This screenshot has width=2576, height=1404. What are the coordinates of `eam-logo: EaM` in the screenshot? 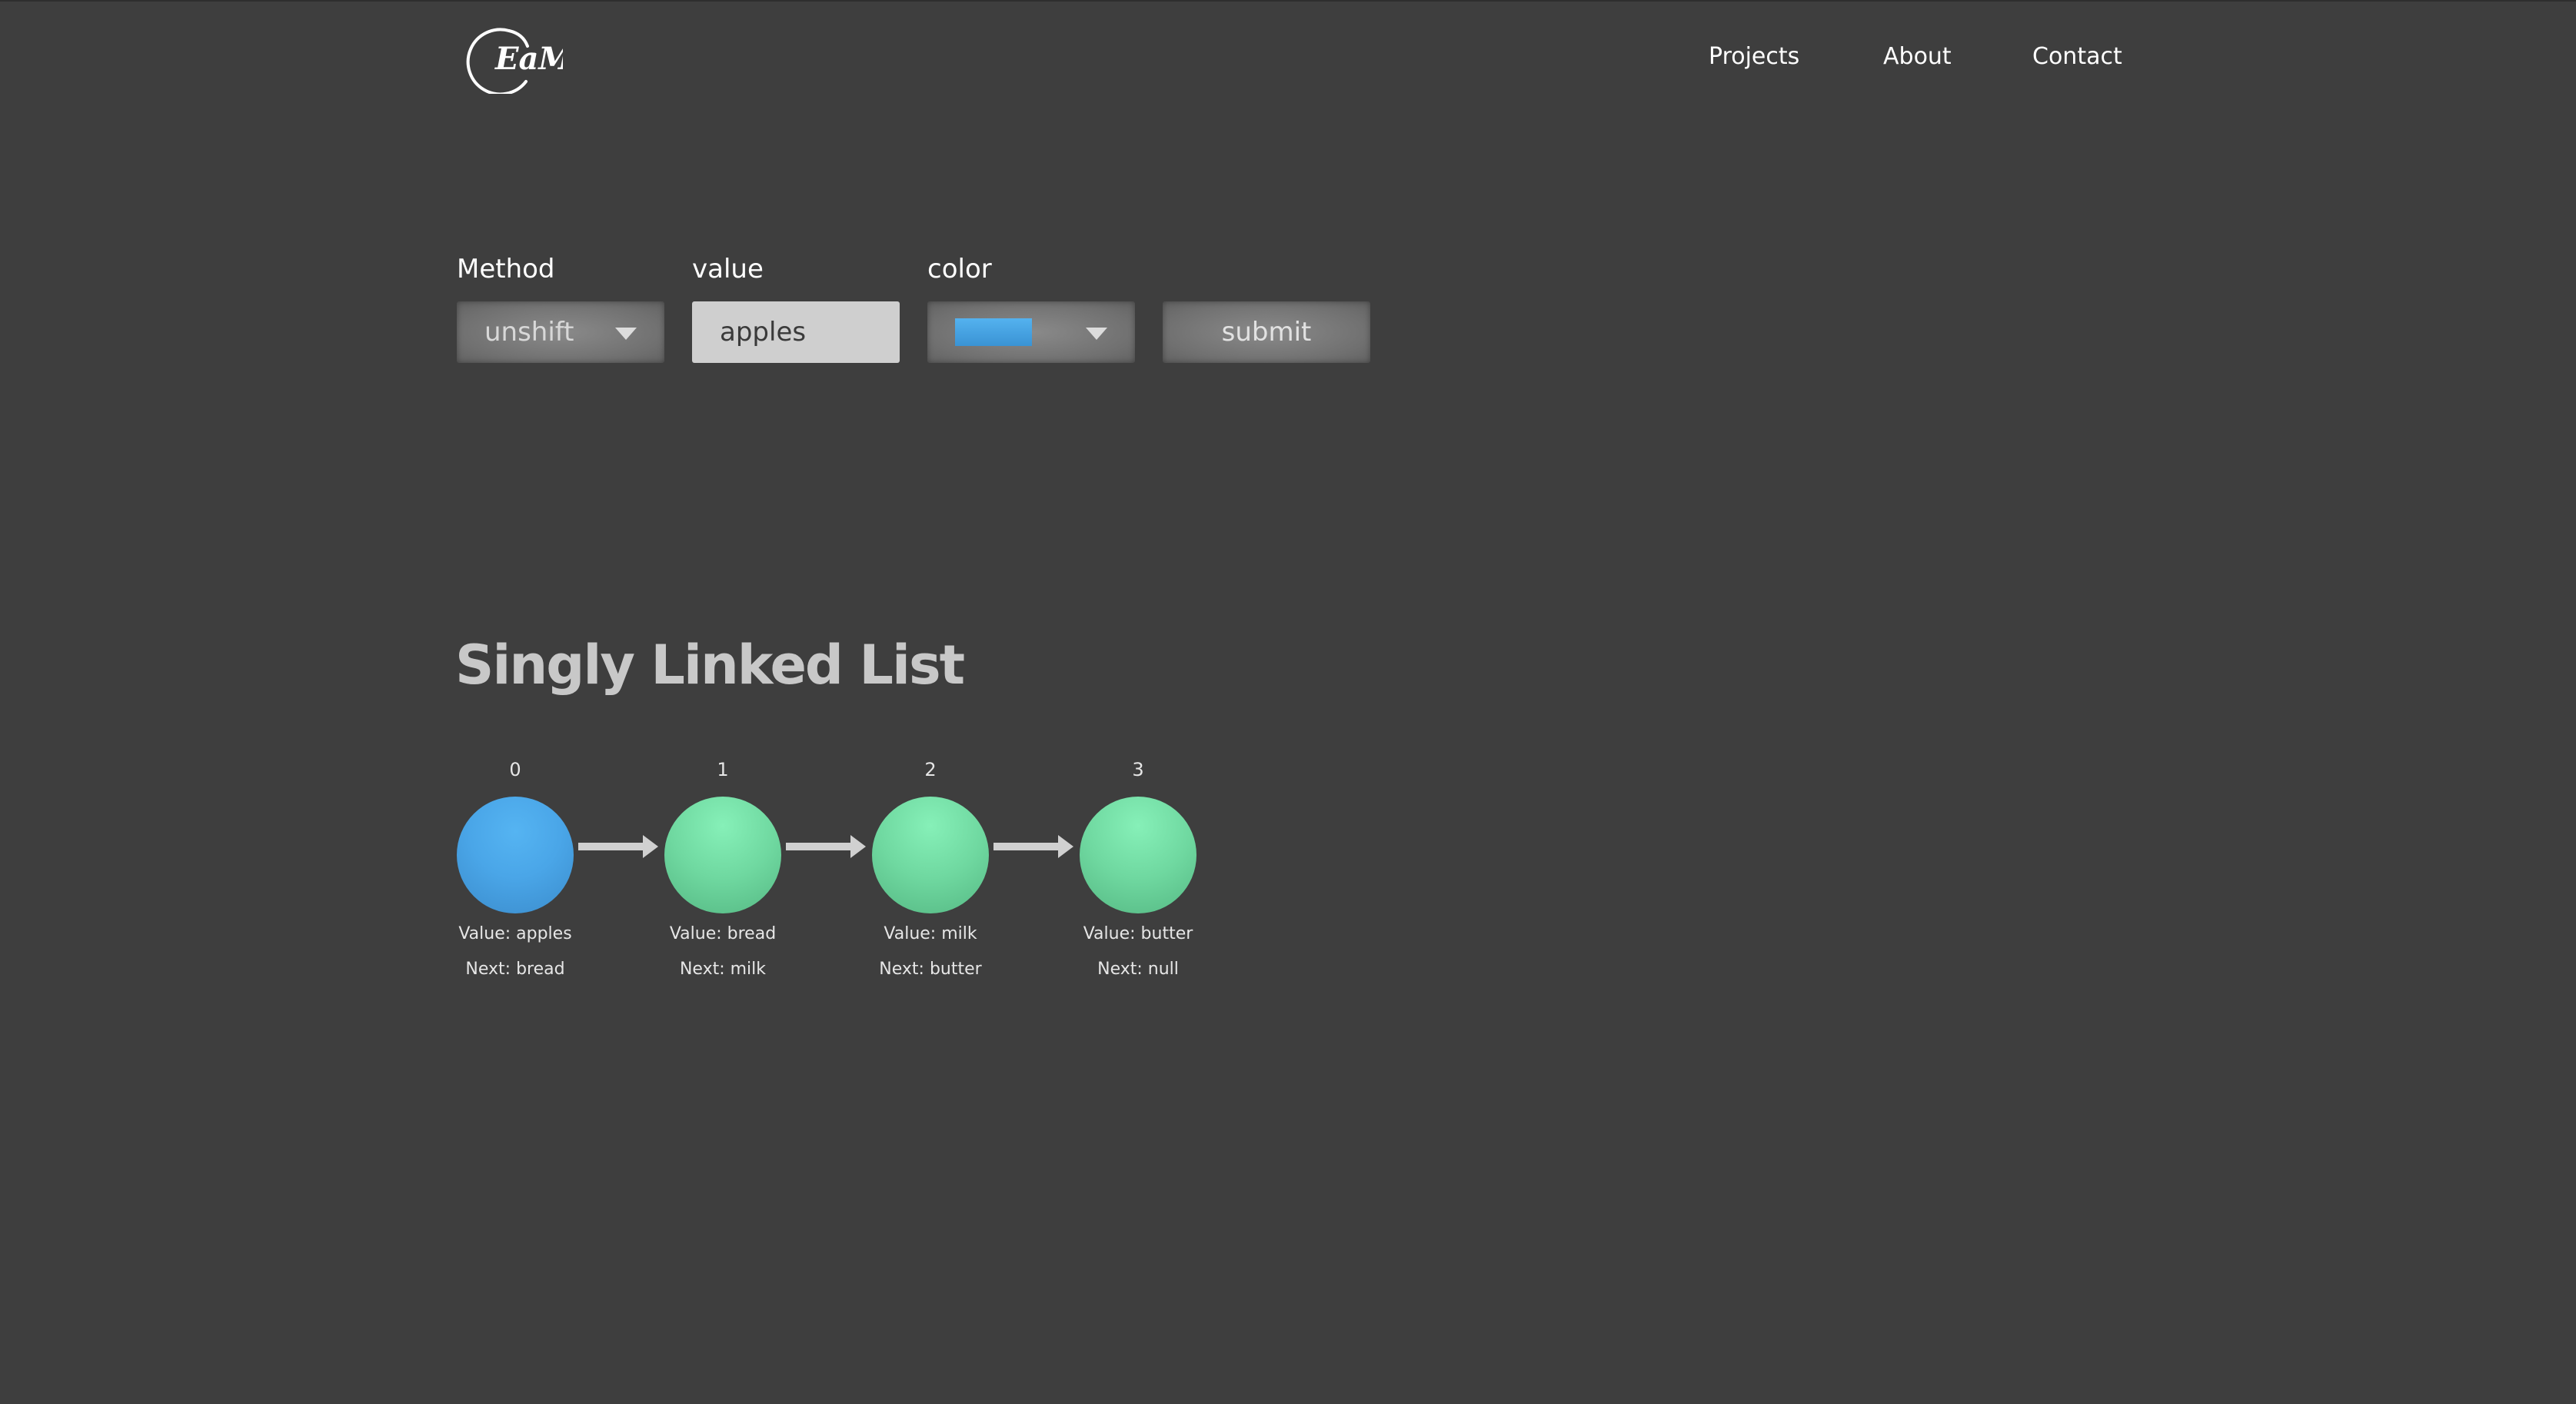 It's located at (509, 57).